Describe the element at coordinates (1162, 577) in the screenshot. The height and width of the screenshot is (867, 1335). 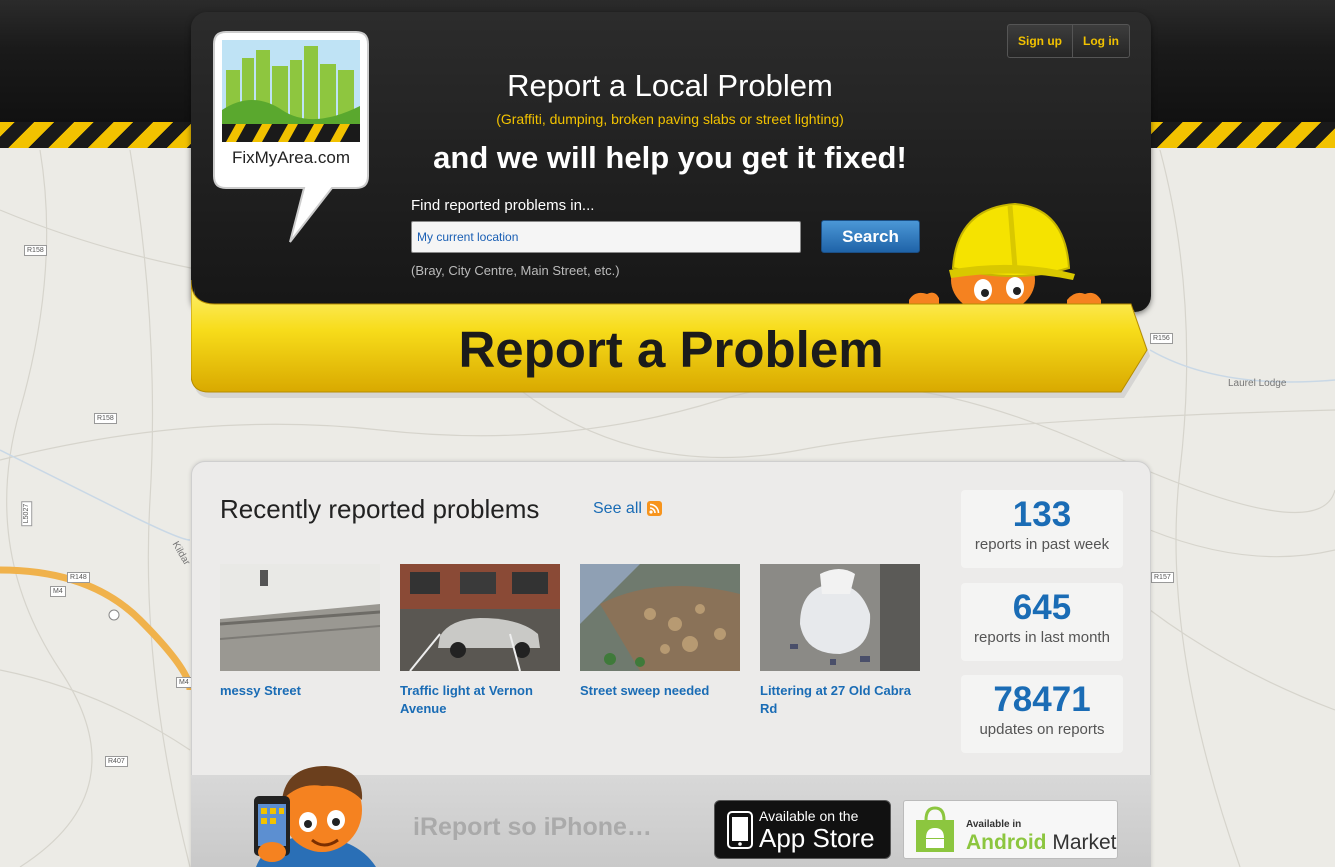
I see `road-label: R157` at that location.